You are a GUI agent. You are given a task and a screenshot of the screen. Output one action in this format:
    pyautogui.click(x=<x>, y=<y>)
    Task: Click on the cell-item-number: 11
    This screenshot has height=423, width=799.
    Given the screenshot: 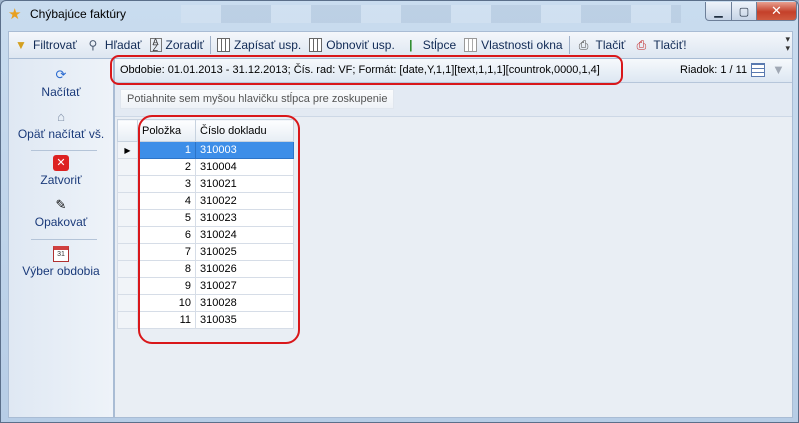 What is the action you would take?
    pyautogui.click(x=166, y=320)
    